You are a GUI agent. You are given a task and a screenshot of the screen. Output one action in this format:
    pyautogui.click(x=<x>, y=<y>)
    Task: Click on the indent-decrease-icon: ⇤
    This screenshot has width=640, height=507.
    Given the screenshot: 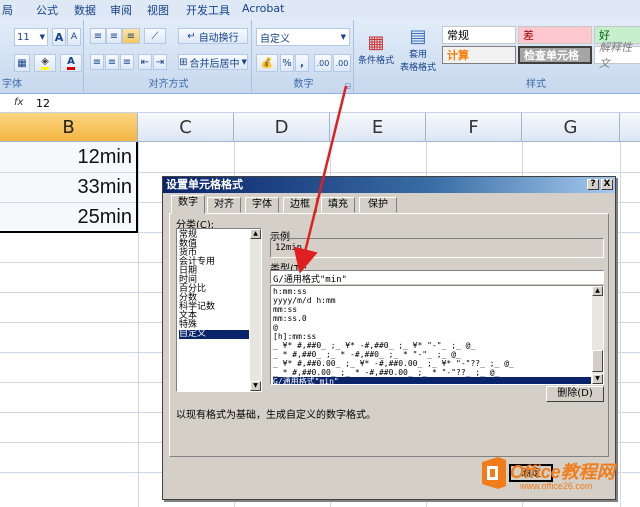 What is the action you would take?
    pyautogui.click(x=145, y=62)
    